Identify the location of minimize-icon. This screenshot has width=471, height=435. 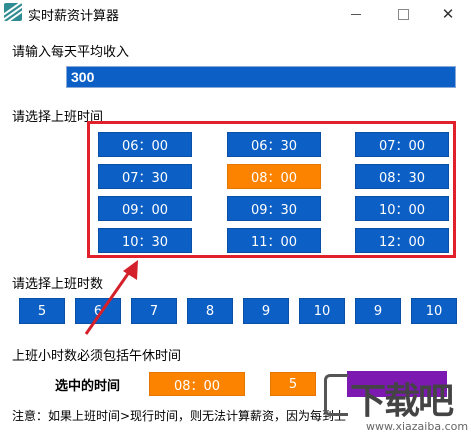
(356, 14).